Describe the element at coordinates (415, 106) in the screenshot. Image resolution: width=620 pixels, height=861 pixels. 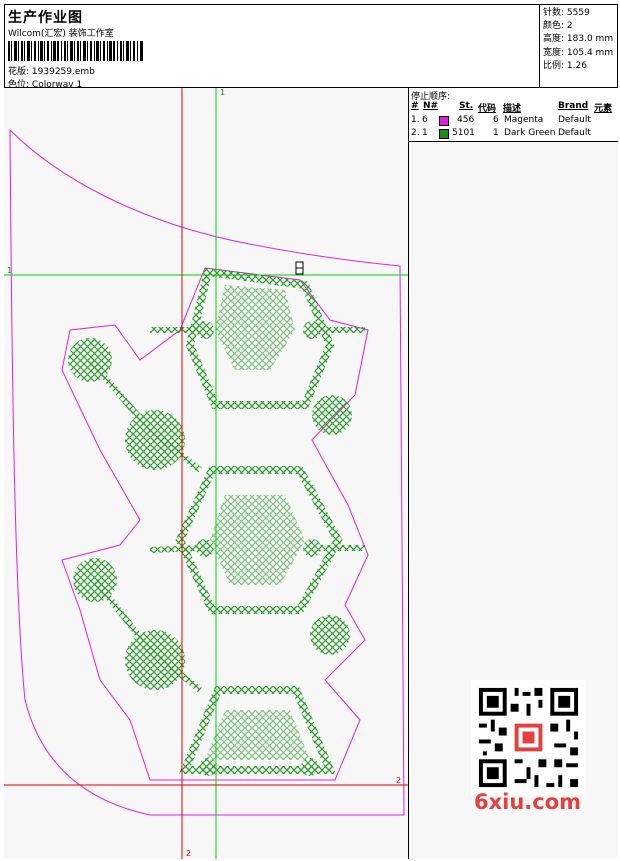
I see `col-order: #` at that location.